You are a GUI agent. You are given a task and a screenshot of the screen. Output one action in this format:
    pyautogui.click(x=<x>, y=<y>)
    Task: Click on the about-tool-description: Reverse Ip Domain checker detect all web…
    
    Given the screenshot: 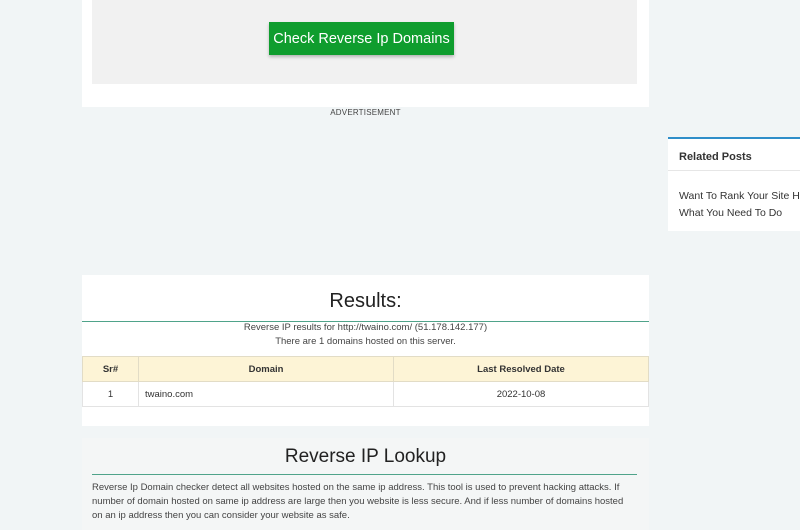 What is the action you would take?
    pyautogui.click(x=358, y=501)
    